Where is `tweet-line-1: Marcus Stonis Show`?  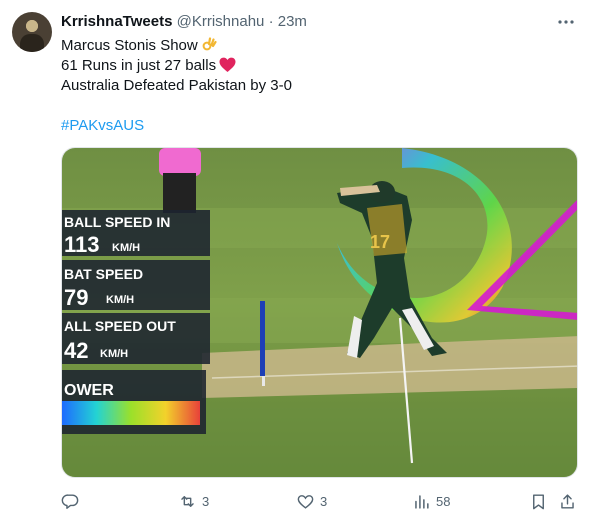 tweet-line-1: Marcus Stonis Show is located at coordinates (316, 46).